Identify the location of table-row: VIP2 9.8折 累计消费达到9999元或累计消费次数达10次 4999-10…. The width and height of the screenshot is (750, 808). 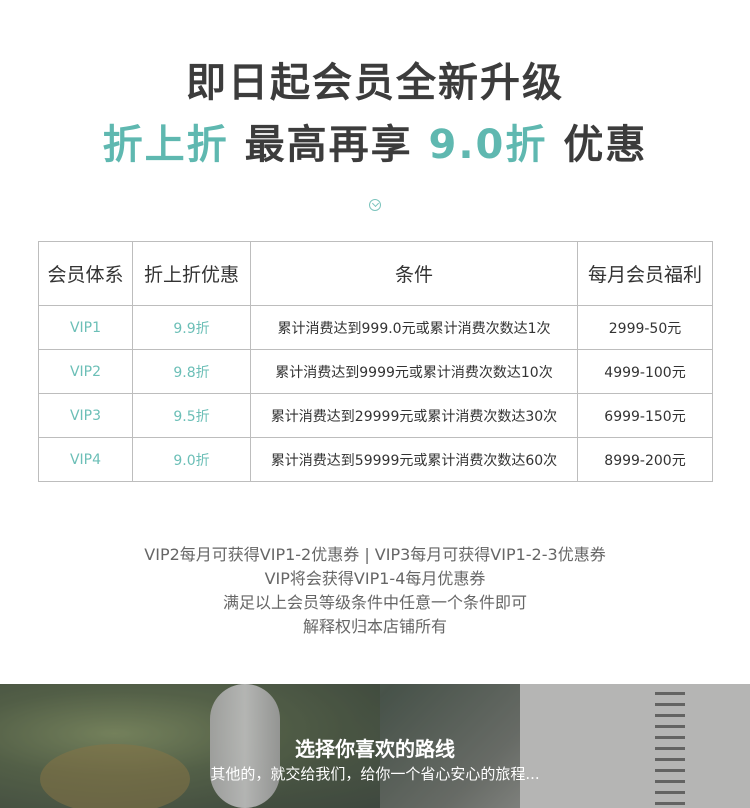
(375, 371).